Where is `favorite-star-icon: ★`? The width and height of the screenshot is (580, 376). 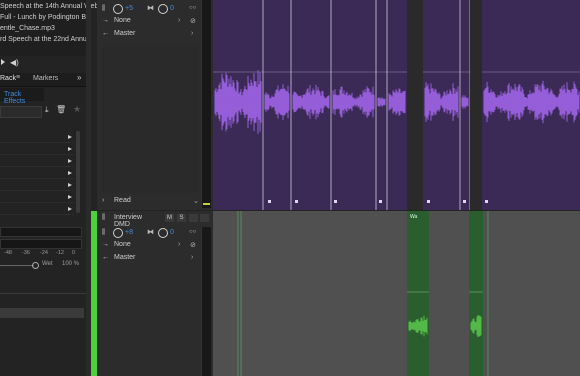
favorite-star-icon: ★ is located at coordinates (77, 109).